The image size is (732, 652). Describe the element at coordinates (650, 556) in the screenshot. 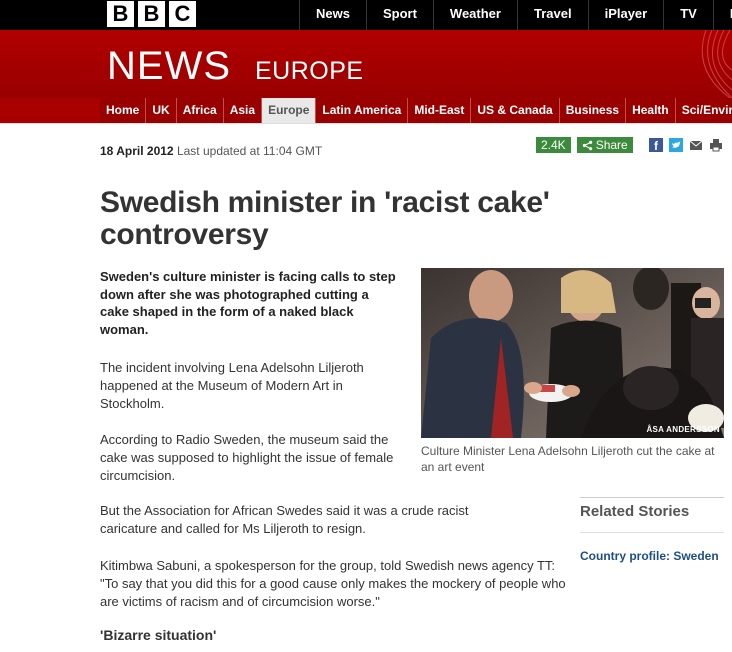

I see `related-link-country-profile: Country profile: Sweden` at that location.